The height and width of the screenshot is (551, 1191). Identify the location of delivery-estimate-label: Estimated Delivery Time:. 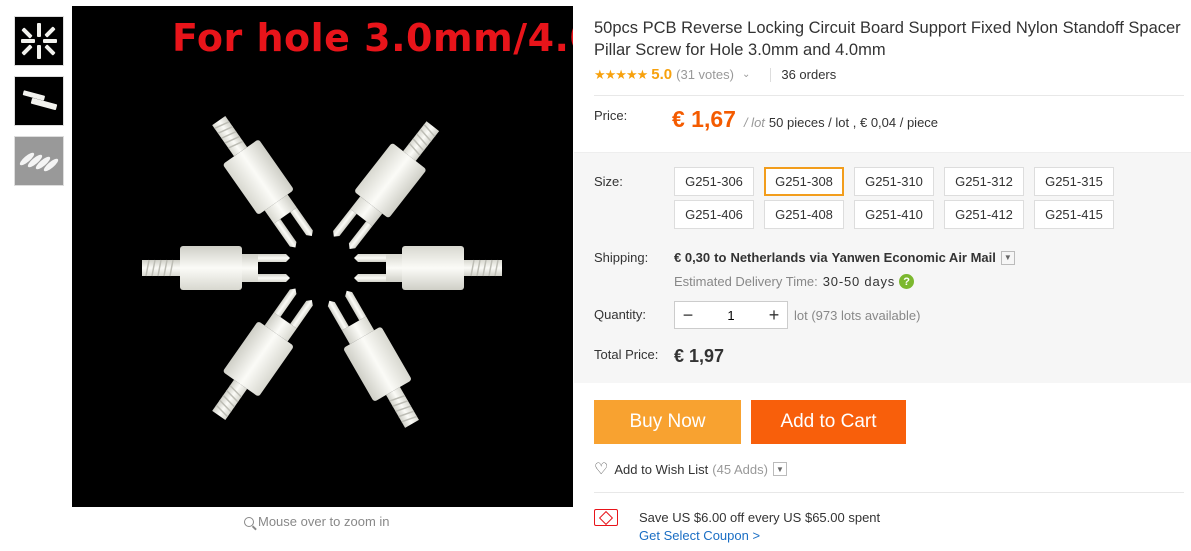
(746, 281).